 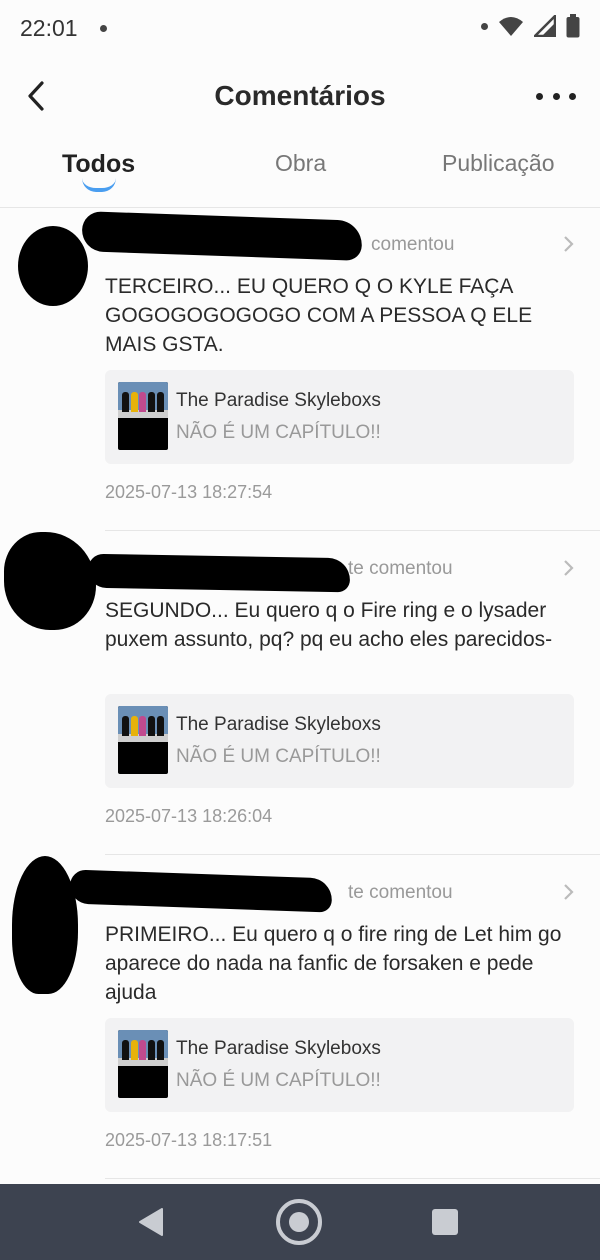 What do you see at coordinates (530, 26) in the screenshot?
I see `status-icons` at bounding box center [530, 26].